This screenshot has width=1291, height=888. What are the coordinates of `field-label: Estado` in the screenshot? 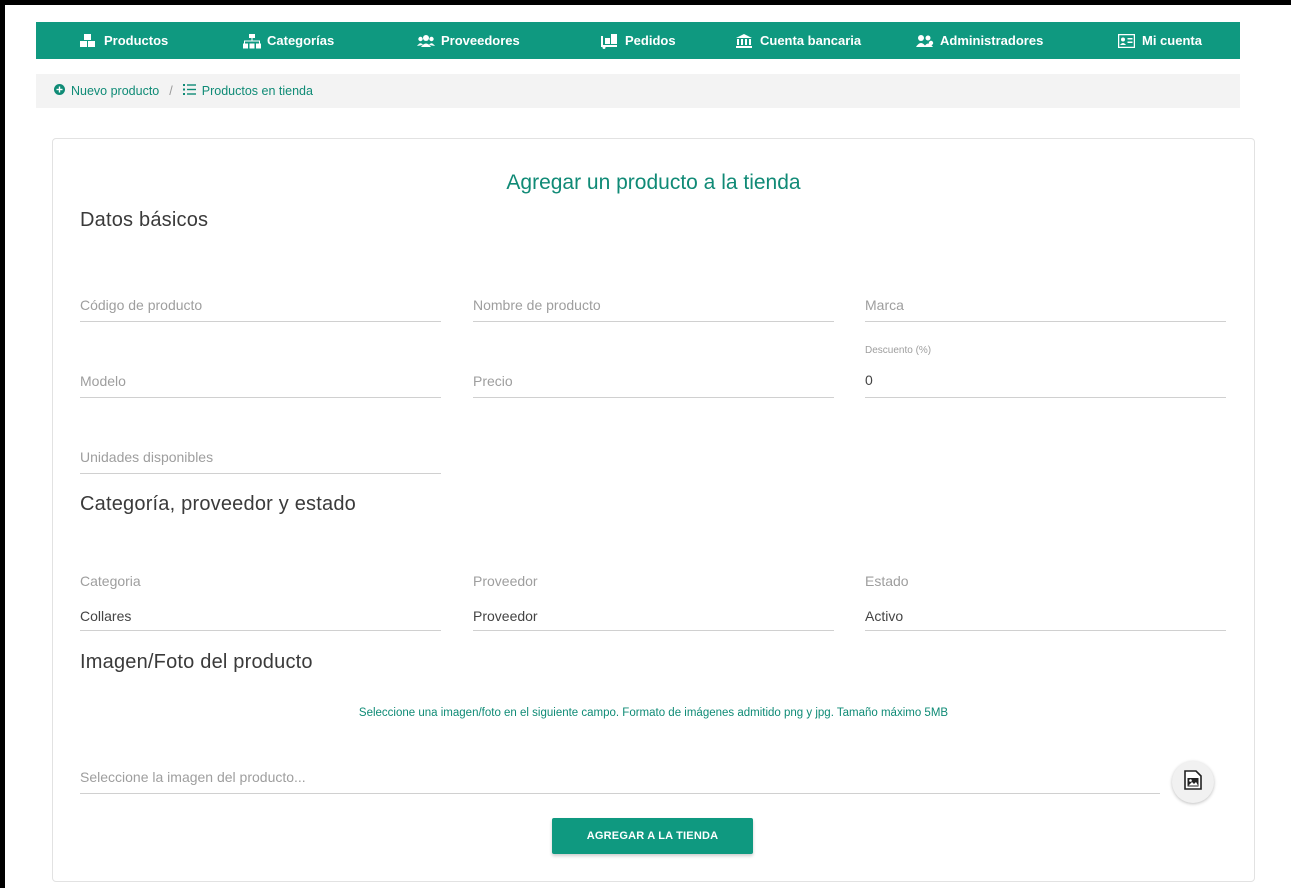 It's located at (887, 581).